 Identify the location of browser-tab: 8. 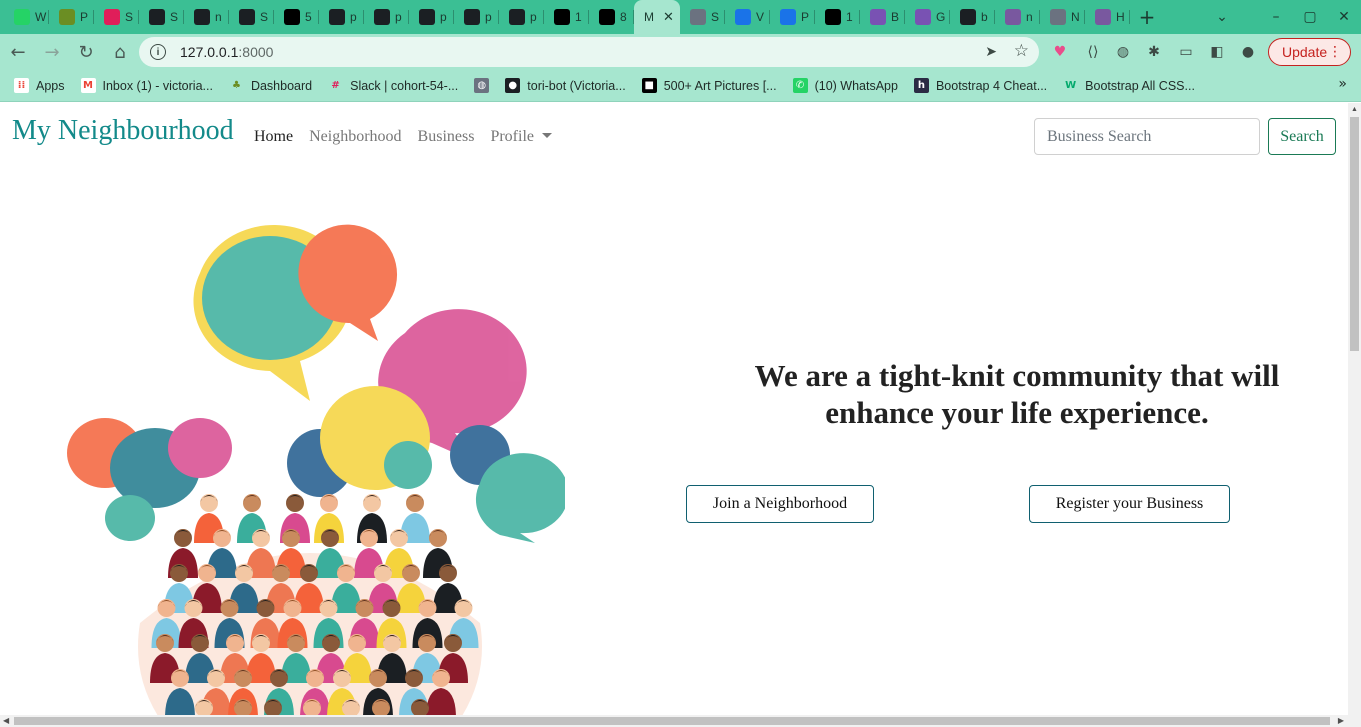
(611, 17).